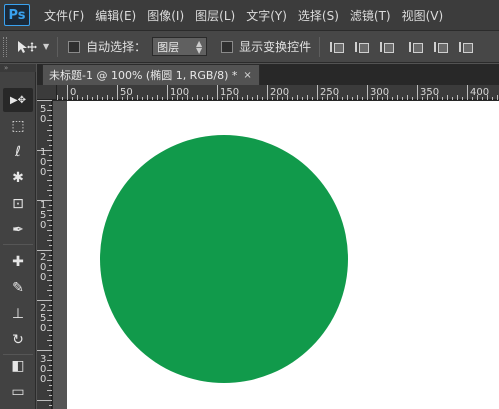  Describe the element at coordinates (441, 47) in the screenshot. I see `align-hcenter-icon` at that location.